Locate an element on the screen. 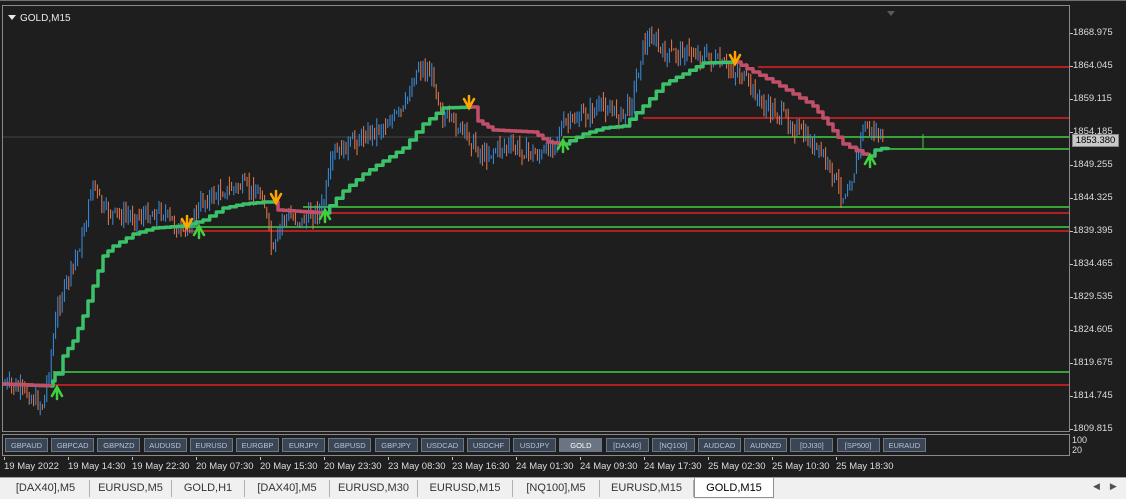  symbol-button-usdchf: USDCHF is located at coordinates (488, 445).